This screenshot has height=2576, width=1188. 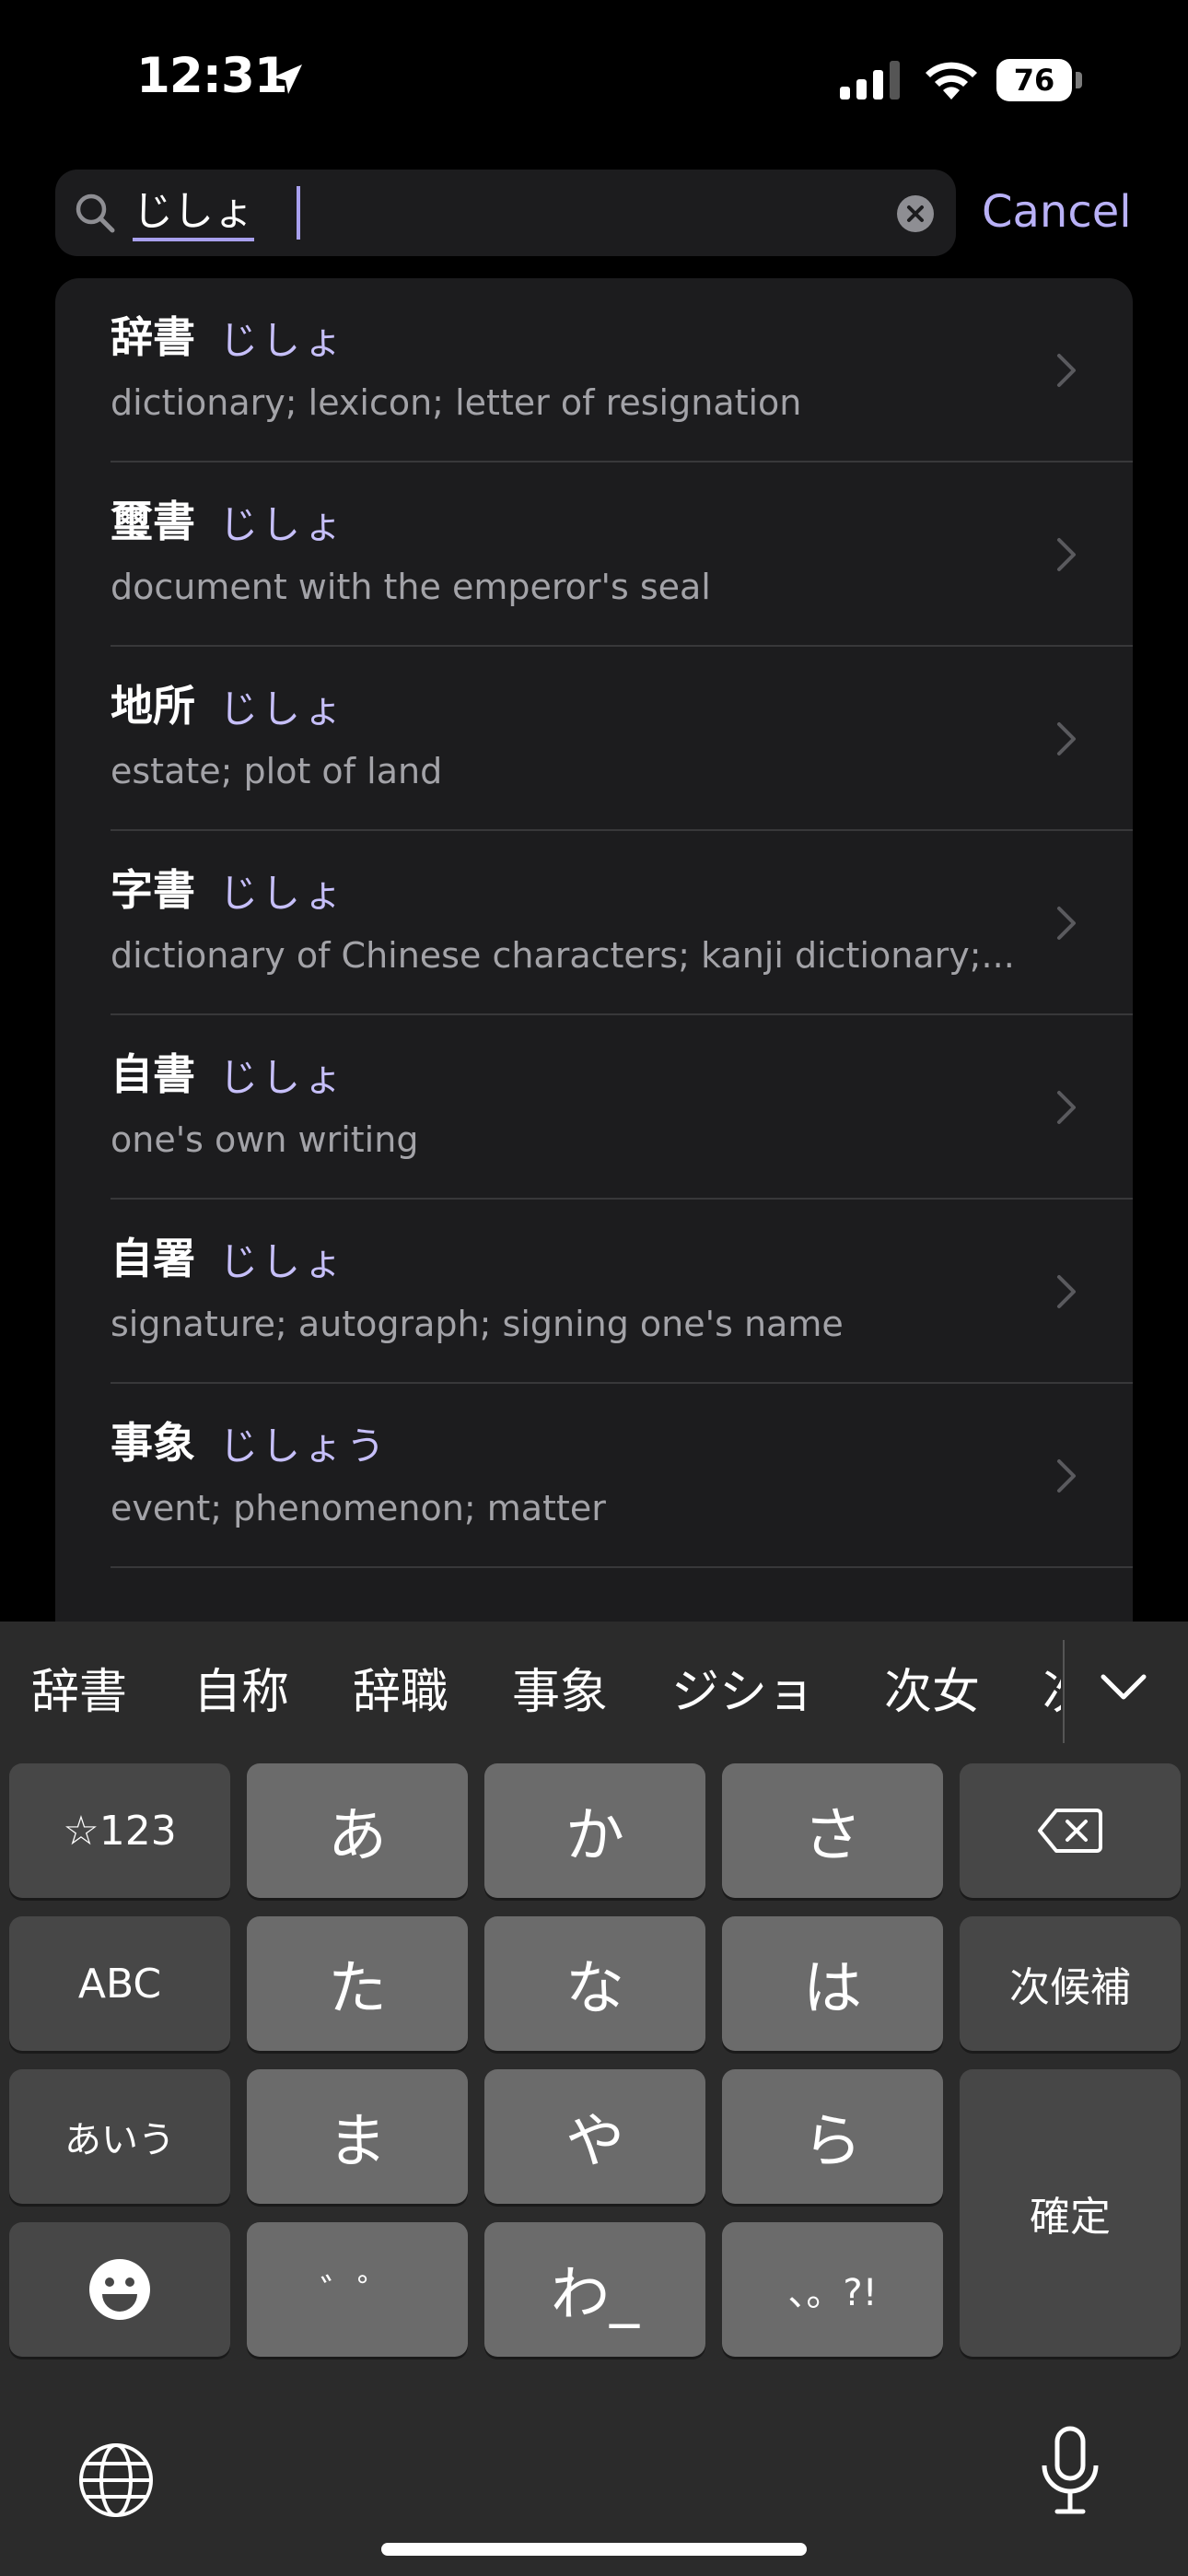 What do you see at coordinates (1057, 211) in the screenshot?
I see `cancel-button: Cancel` at bounding box center [1057, 211].